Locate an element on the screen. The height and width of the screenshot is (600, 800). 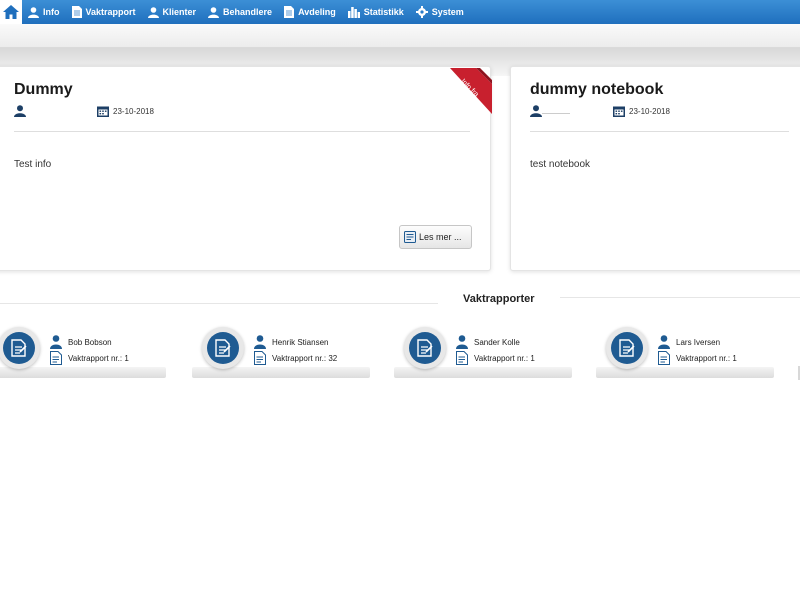
card-title: Dummy is located at coordinates (43, 89).